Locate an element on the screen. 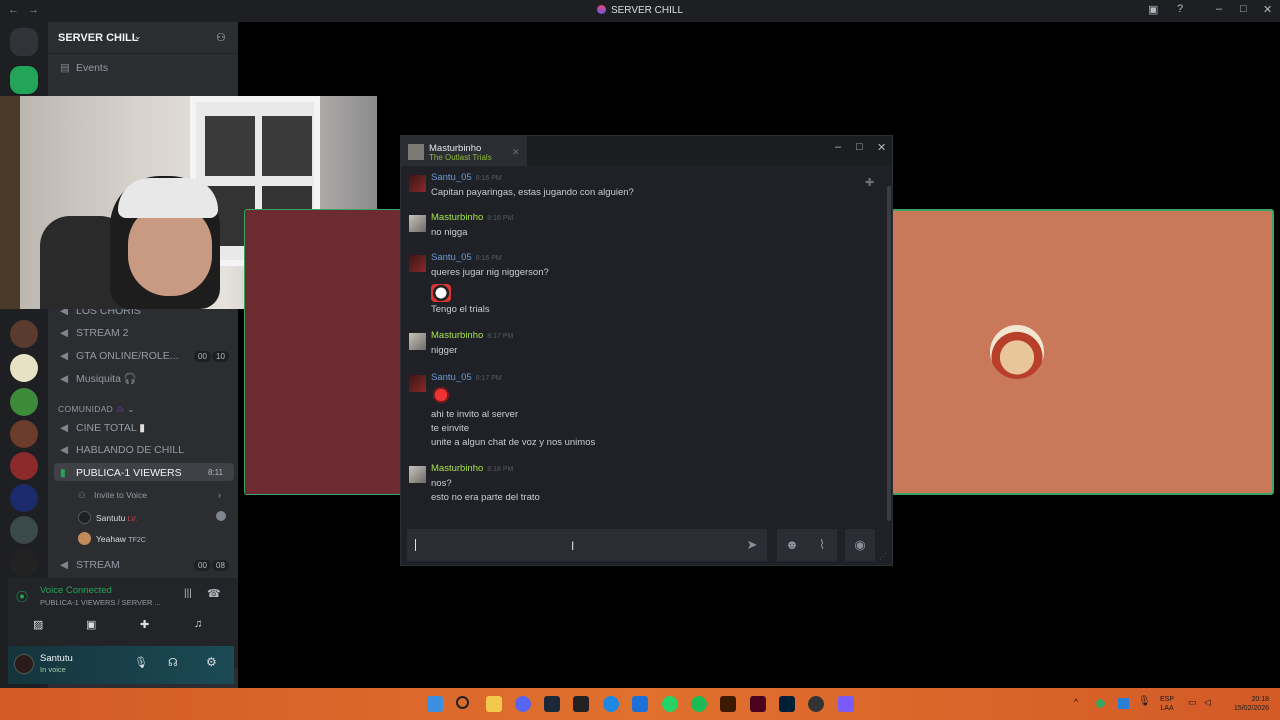 The height and width of the screenshot is (720, 1280). shelf is located at coordinates (10, 202).